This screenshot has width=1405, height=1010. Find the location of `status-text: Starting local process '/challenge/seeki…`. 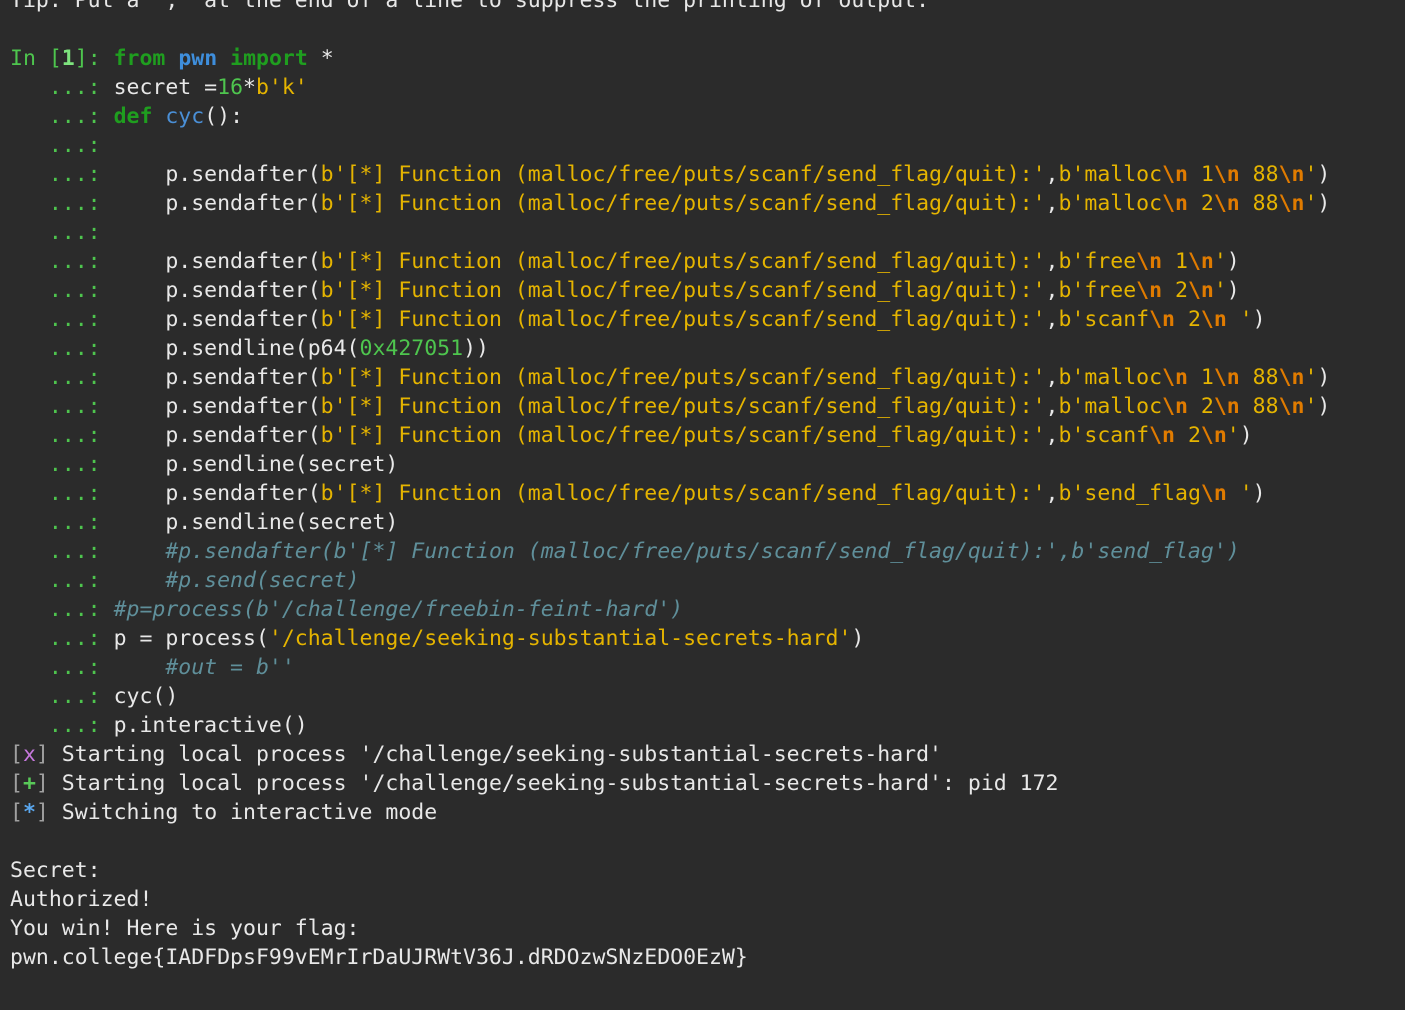

status-text: Starting local process '/challenge/seeki… is located at coordinates (553, 783).